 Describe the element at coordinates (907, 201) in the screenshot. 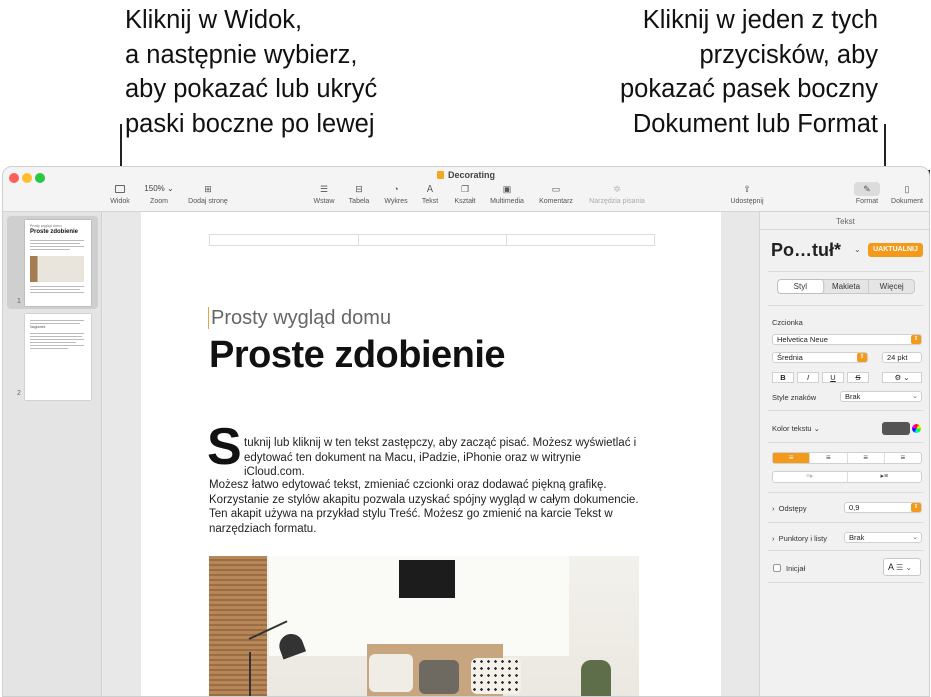

I see `document-label: Dokument` at that location.